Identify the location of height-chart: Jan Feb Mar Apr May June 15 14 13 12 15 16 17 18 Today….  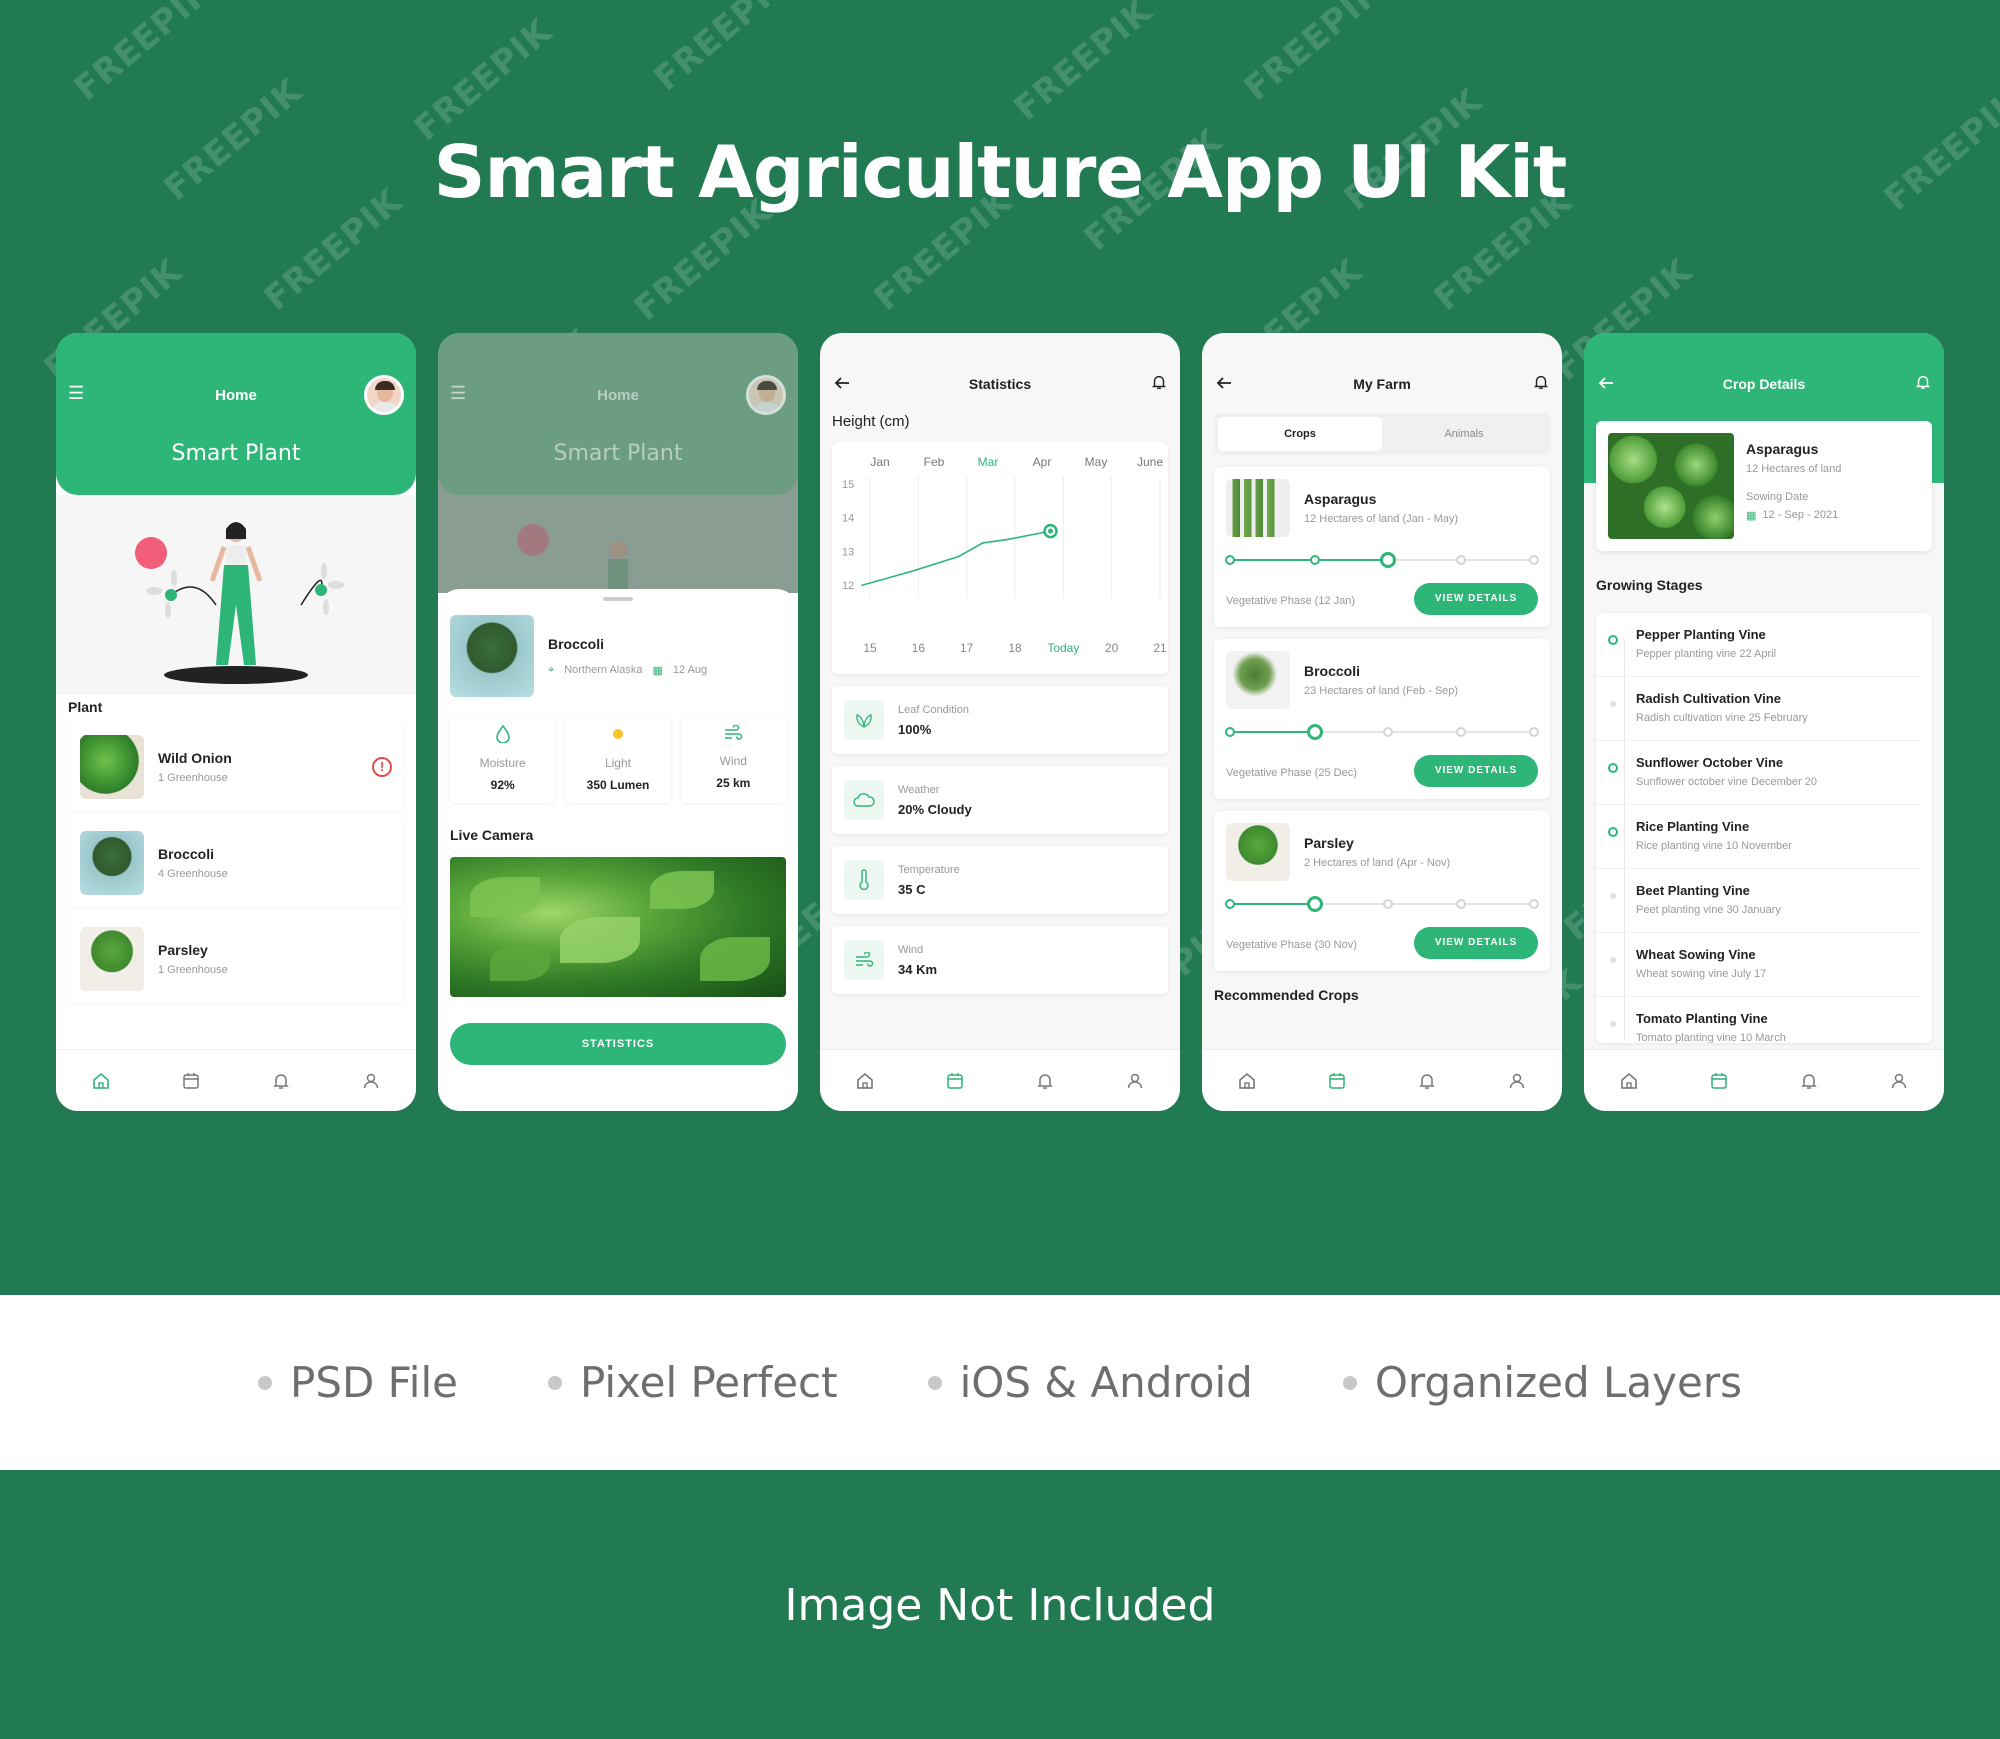
(1000, 558).